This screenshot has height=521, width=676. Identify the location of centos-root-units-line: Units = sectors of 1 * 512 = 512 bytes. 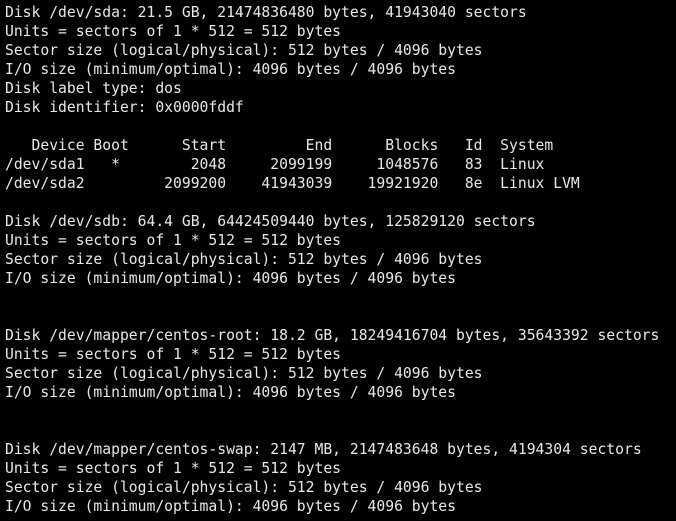
(173, 354).